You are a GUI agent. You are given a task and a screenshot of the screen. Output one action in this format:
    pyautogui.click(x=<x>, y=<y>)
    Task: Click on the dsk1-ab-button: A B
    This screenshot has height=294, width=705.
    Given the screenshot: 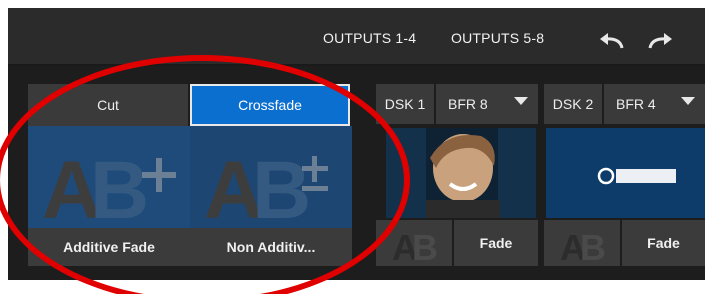 What is the action you would take?
    pyautogui.click(x=414, y=244)
    